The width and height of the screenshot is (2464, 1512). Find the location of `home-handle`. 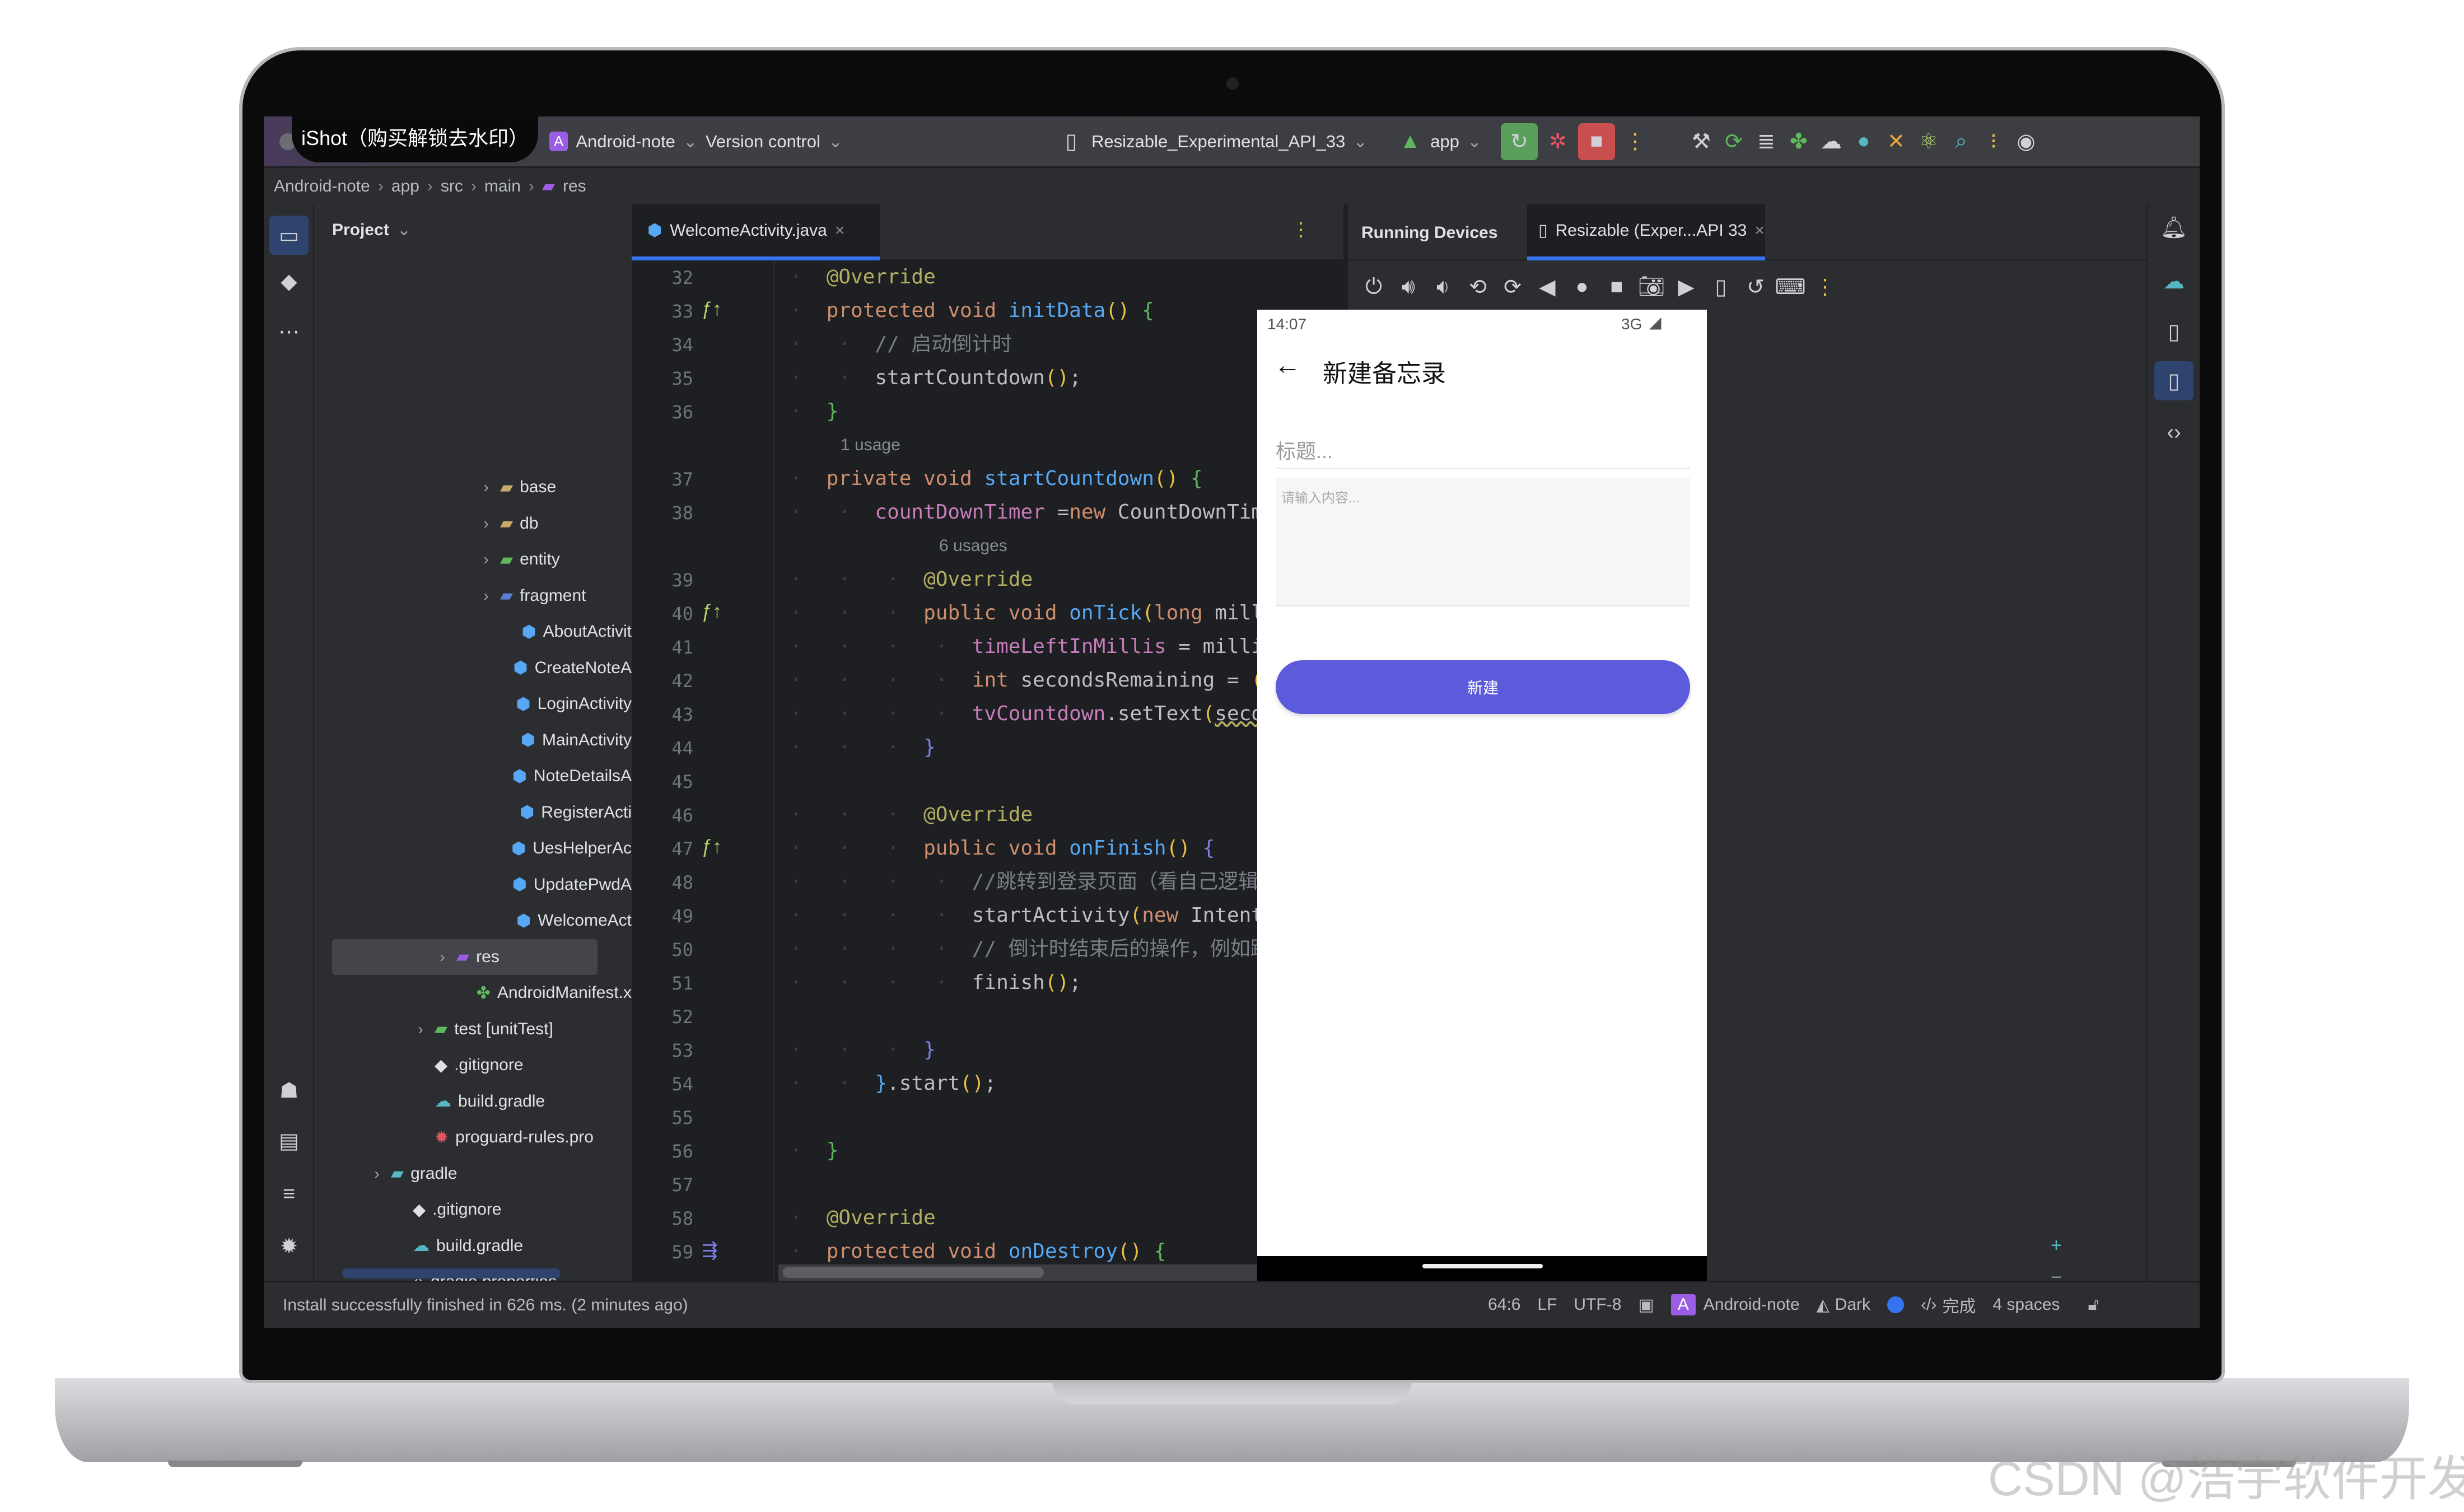

home-handle is located at coordinates (1483, 1266).